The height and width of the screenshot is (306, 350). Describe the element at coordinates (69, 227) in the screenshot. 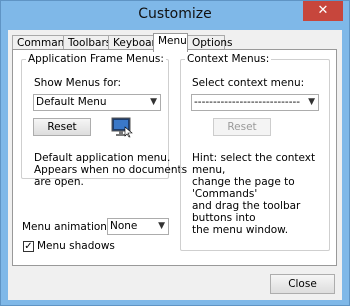

I see `menu-animations-label: Menu animations:` at that location.